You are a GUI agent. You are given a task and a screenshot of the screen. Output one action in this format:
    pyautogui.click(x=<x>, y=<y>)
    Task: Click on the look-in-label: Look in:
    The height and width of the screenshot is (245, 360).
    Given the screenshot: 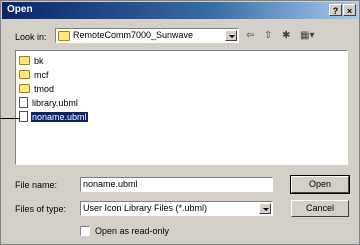 What is the action you would take?
    pyautogui.click(x=31, y=37)
    